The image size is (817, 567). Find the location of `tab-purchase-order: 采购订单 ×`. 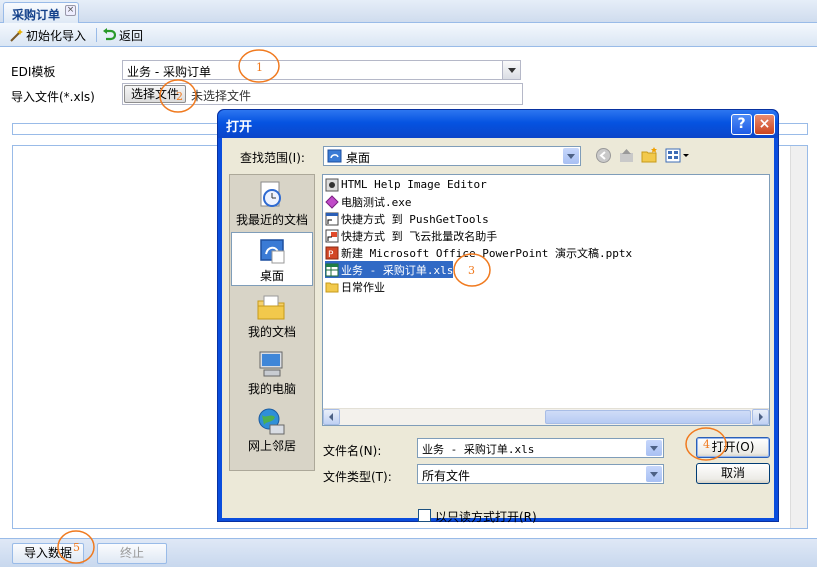

tab-purchase-order: 采购订单 × is located at coordinates (41, 13).